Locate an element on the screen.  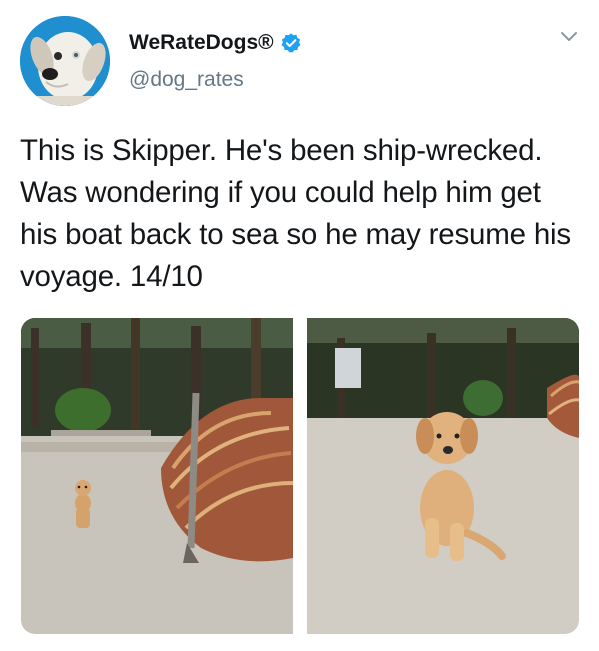
dog-avatar-icon is located at coordinates (65, 61).